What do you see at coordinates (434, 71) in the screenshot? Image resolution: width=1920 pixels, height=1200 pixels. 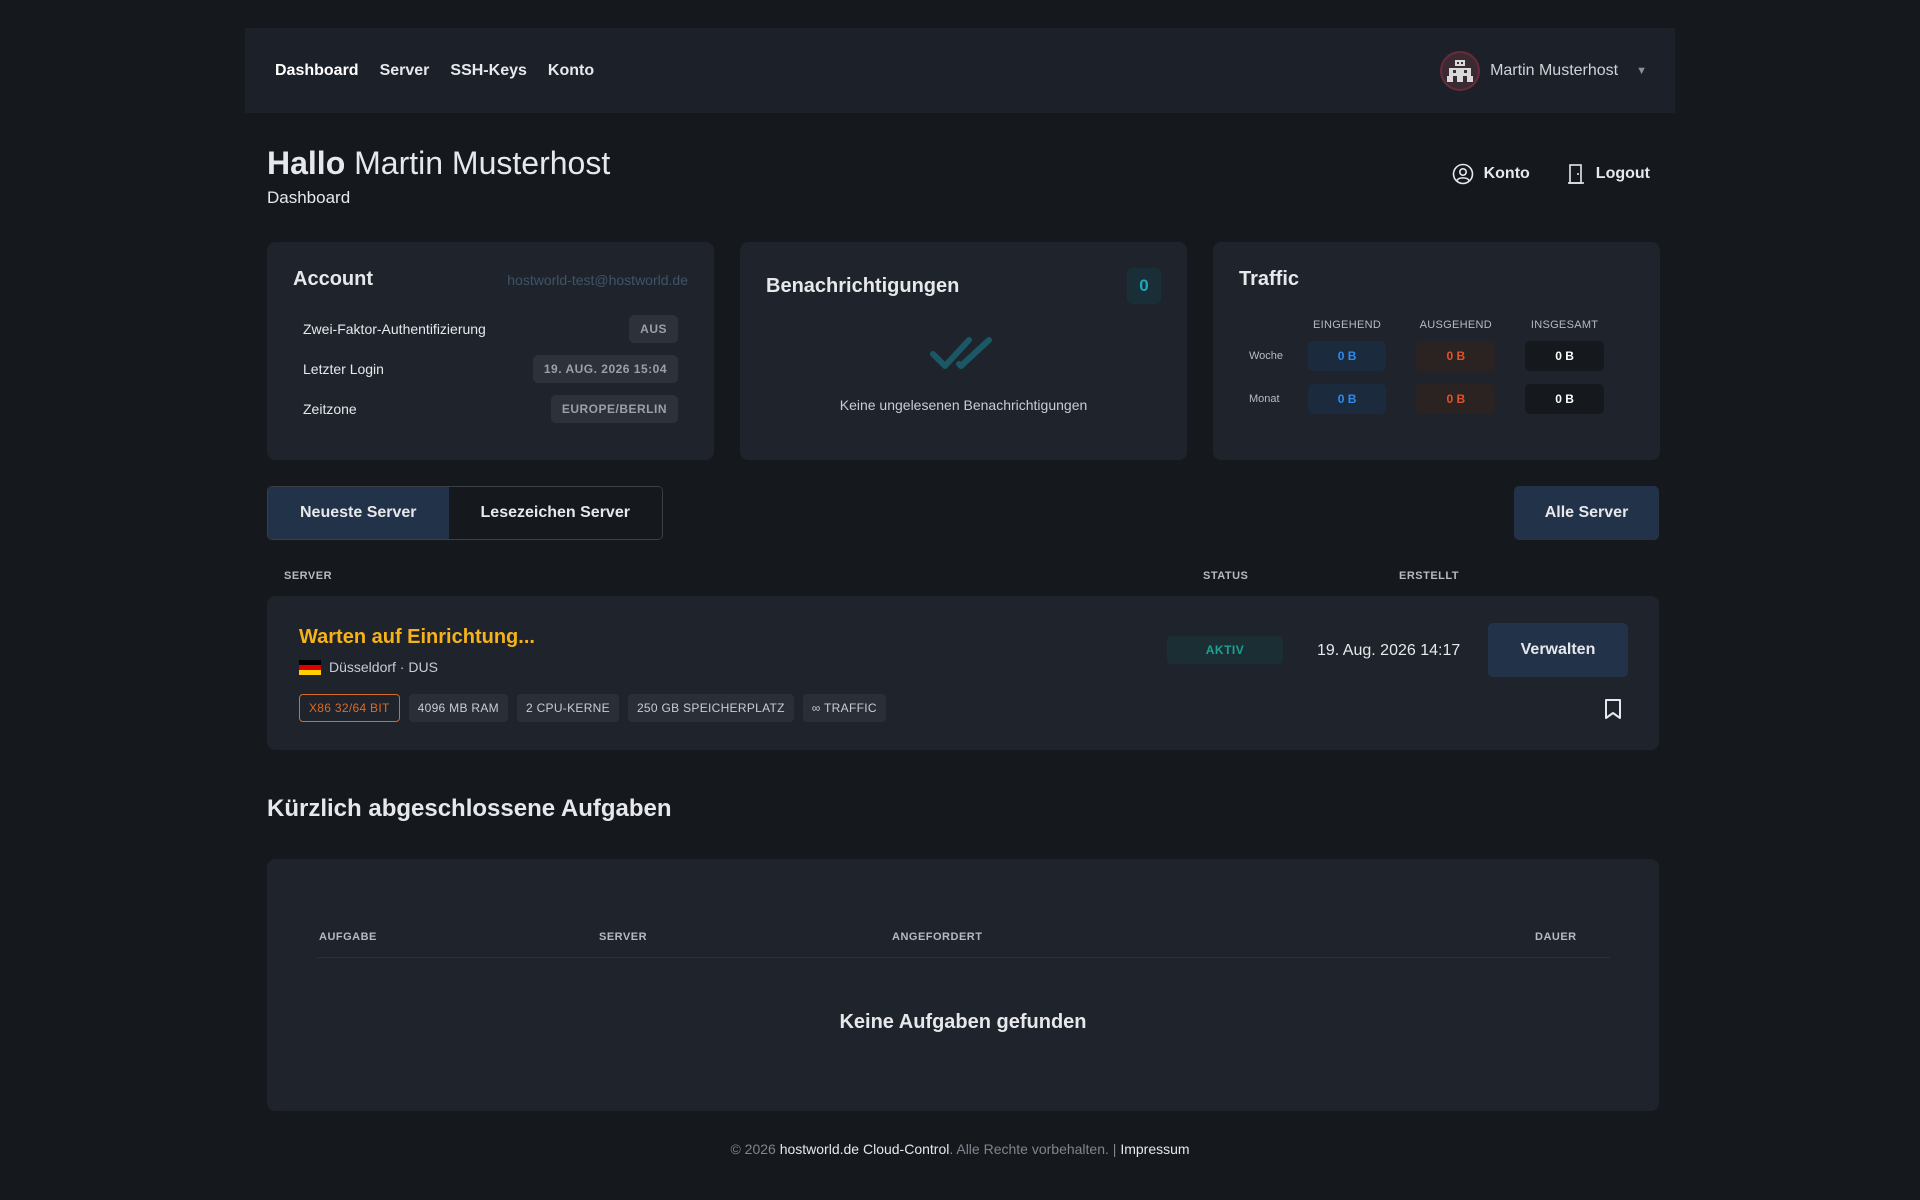 I see `nav-links: Dashboard Server SSH-Keys Konto` at bounding box center [434, 71].